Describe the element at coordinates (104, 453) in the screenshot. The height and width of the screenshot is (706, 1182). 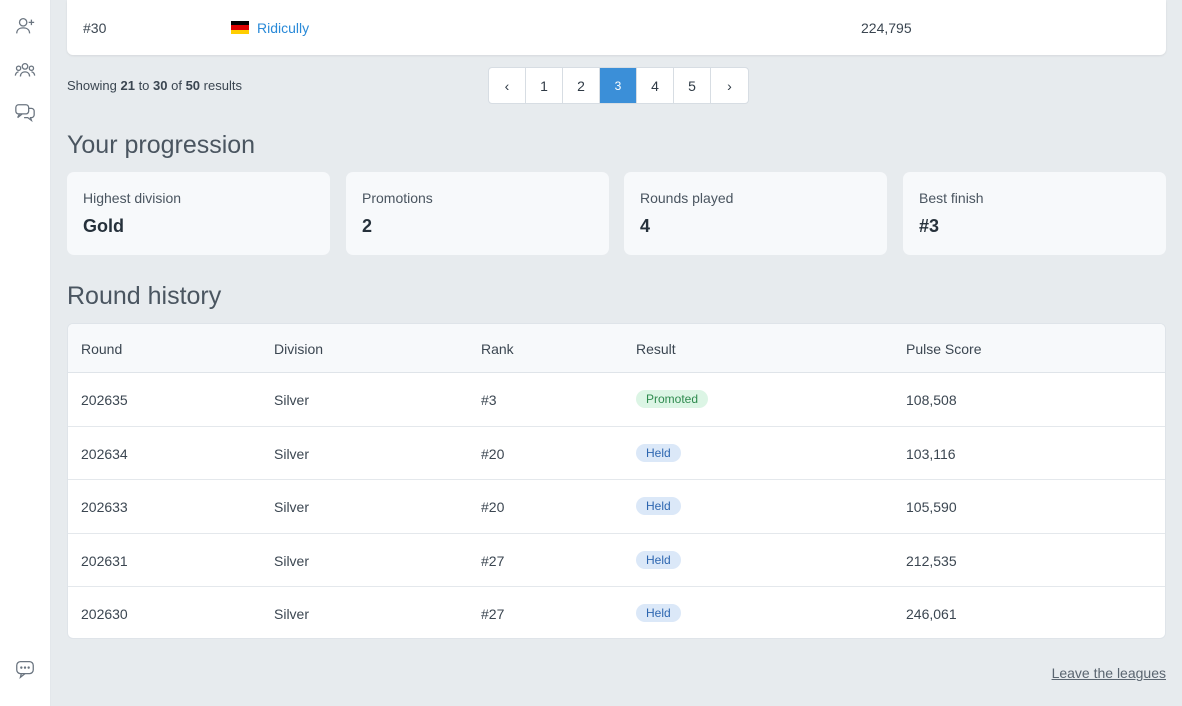
I see `cell-round: 202634` at that location.